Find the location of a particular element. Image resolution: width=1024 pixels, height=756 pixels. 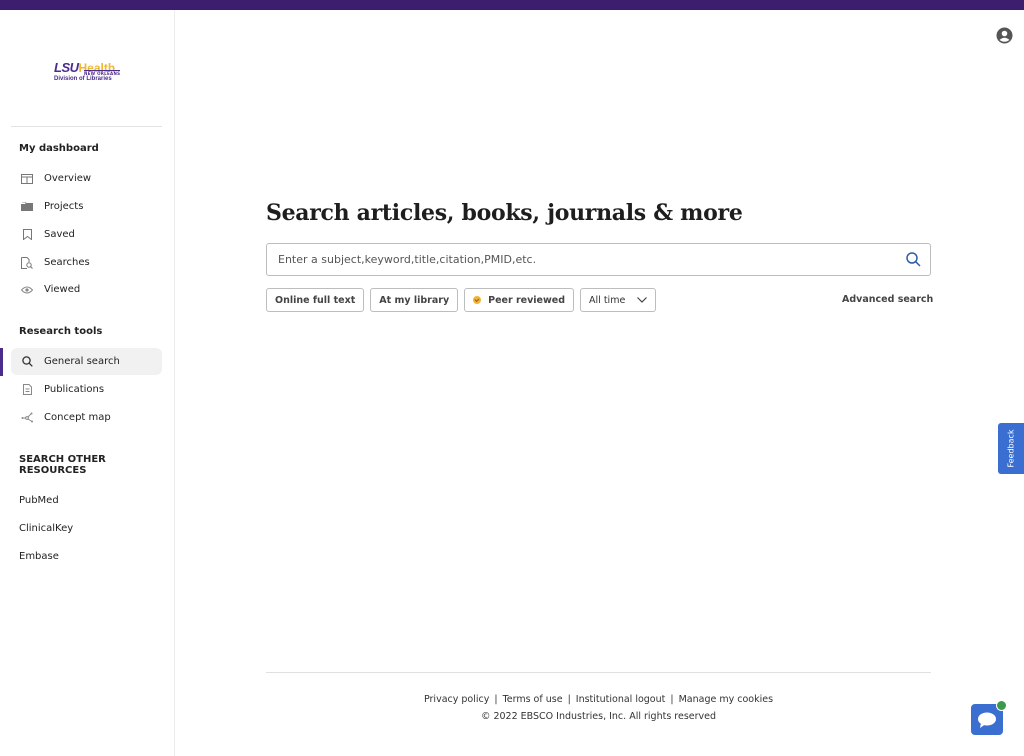

sidebar-item-general-search: General search is located at coordinates (86, 361).